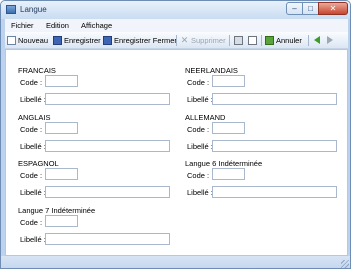 The image size is (353, 271). Describe the element at coordinates (211, 70) in the screenshot. I see `group-title: NEERLANDAIS` at that location.